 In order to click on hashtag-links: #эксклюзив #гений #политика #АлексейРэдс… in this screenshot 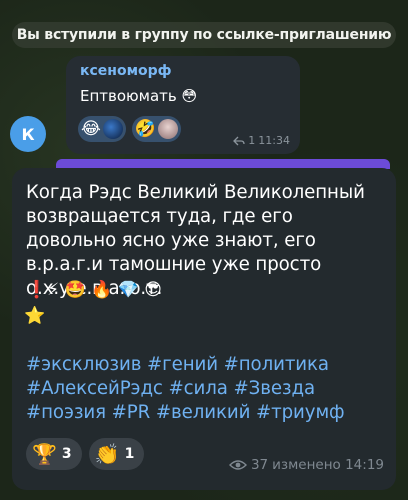, I will do `click(204, 389)`.